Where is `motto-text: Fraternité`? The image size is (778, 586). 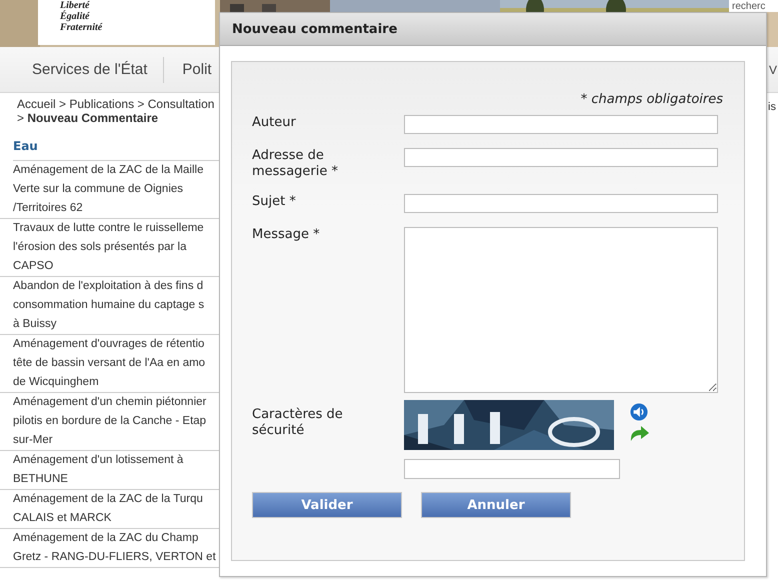
motto-text: Fraternité is located at coordinates (82, 27).